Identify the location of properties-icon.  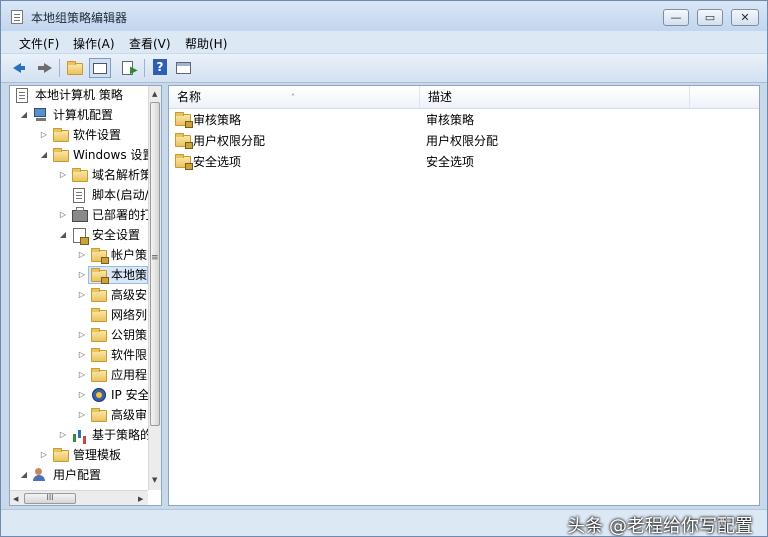
(183, 68).